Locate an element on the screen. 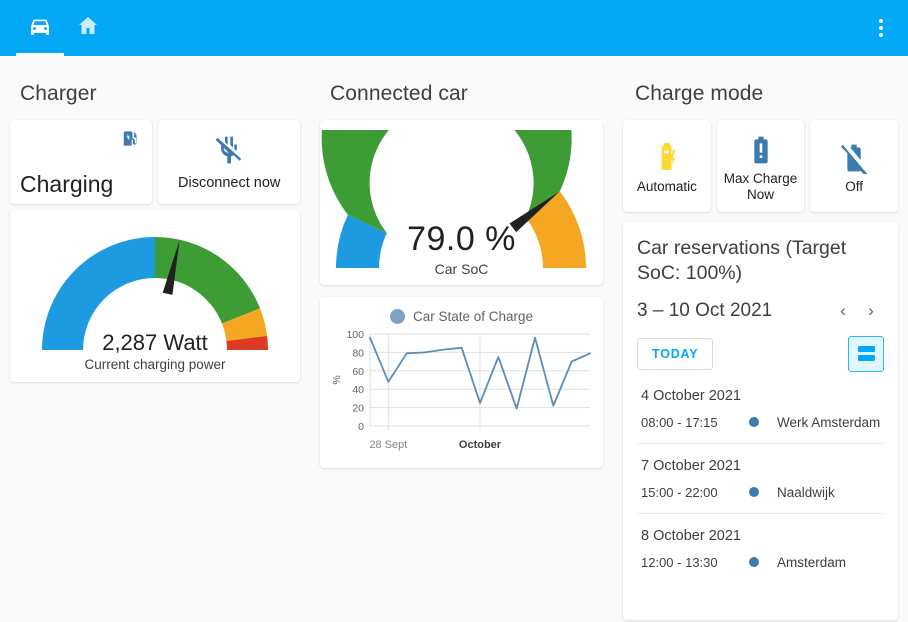  svg-text: 60 is located at coordinates (358, 372).